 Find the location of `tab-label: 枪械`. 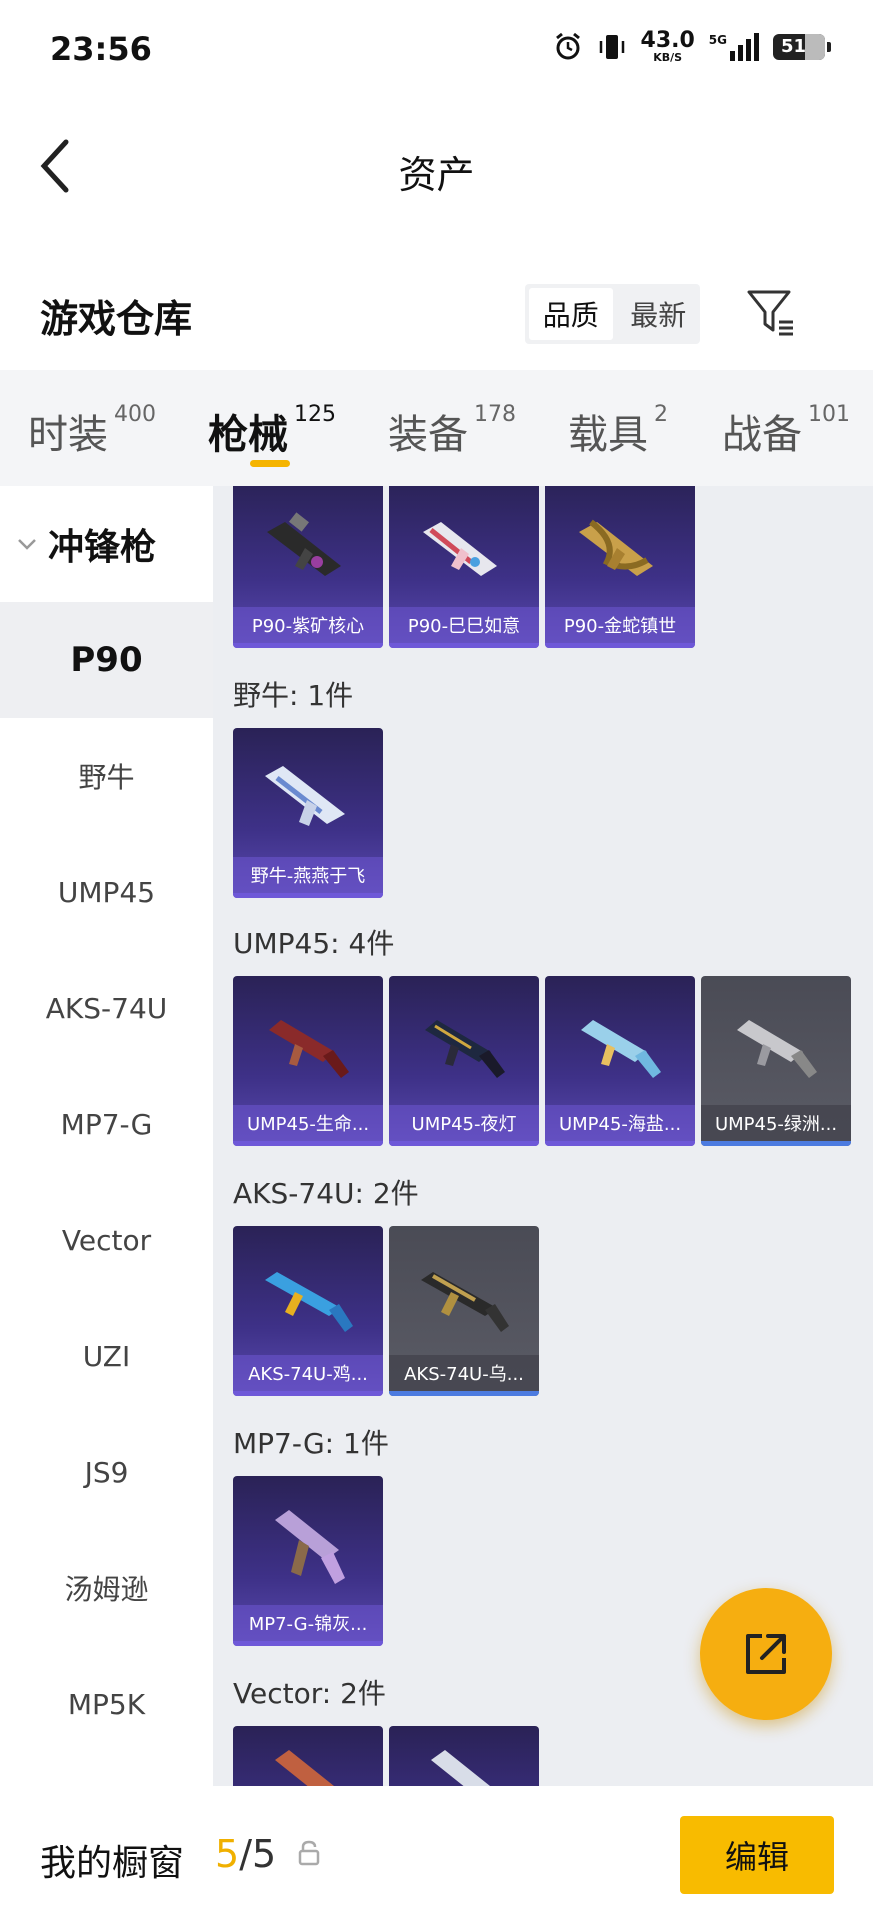

tab-label: 枪械 is located at coordinates (248, 435).